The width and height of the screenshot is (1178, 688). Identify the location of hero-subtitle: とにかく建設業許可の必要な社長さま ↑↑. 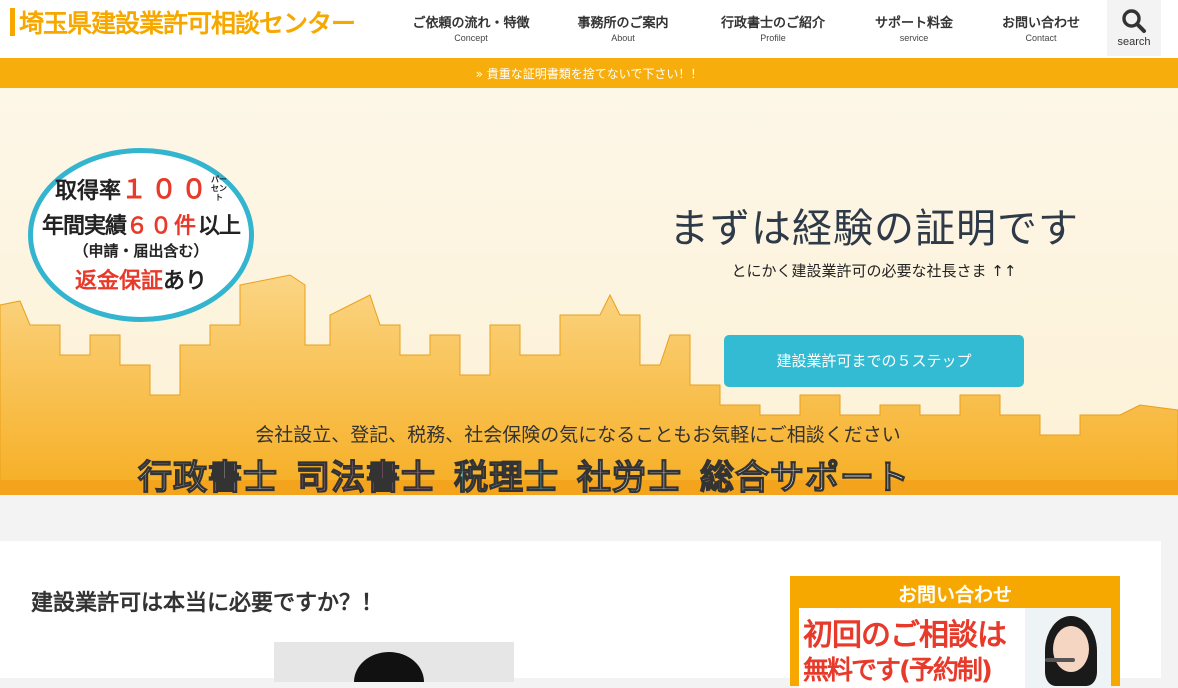
(874, 271).